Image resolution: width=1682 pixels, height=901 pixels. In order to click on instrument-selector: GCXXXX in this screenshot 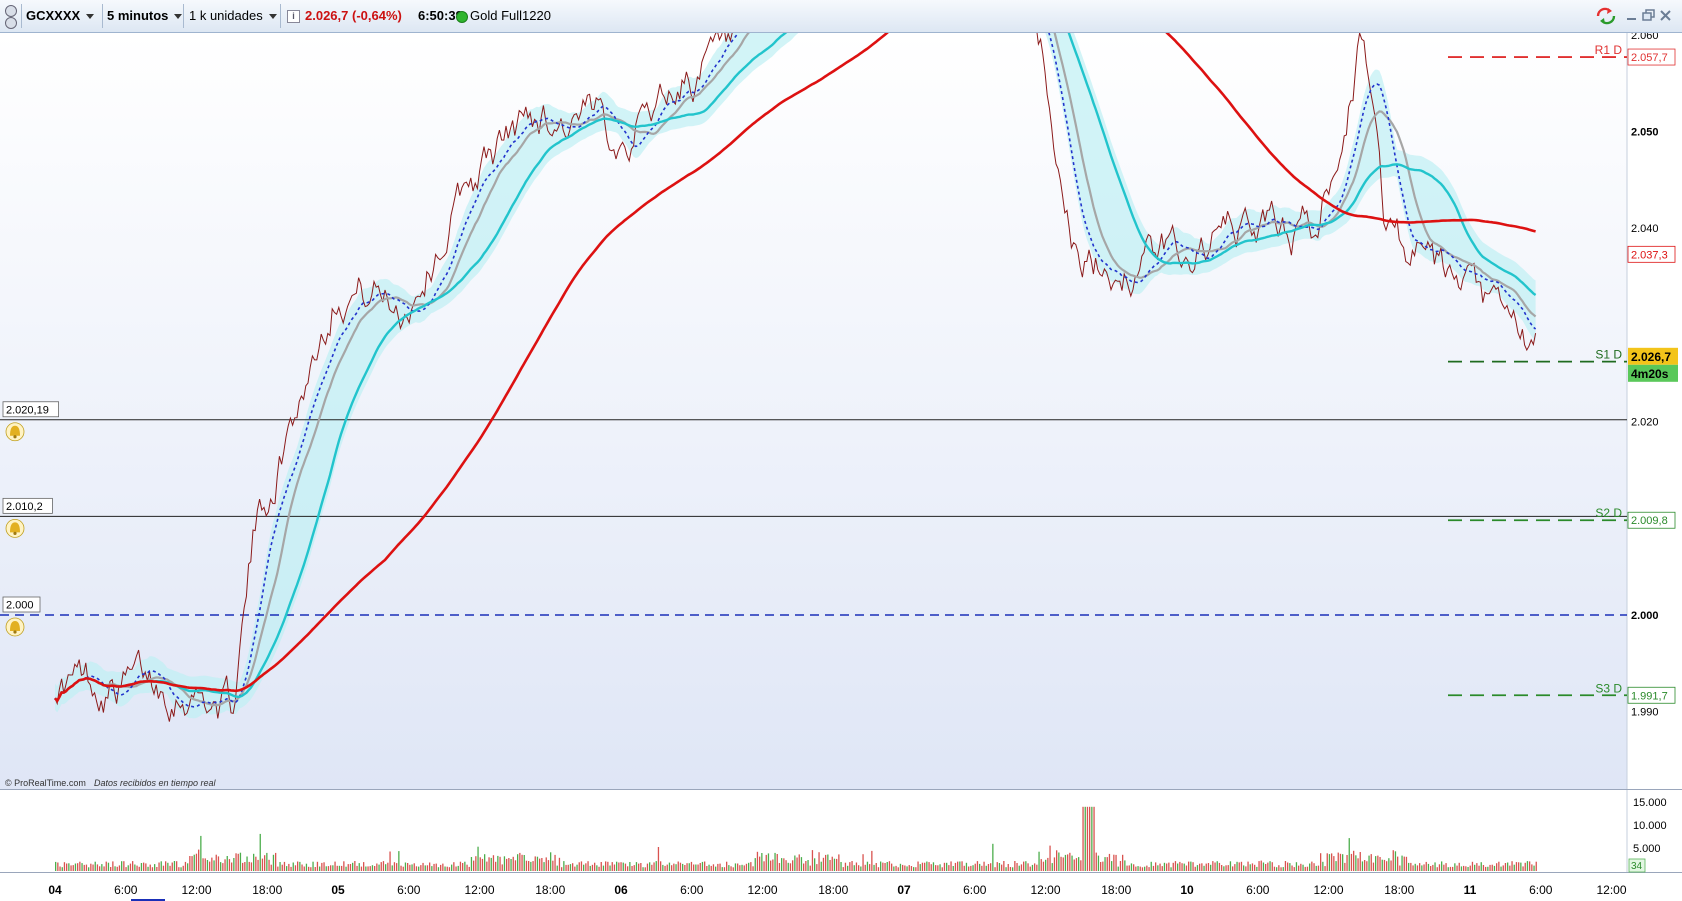, I will do `click(60, 16)`.